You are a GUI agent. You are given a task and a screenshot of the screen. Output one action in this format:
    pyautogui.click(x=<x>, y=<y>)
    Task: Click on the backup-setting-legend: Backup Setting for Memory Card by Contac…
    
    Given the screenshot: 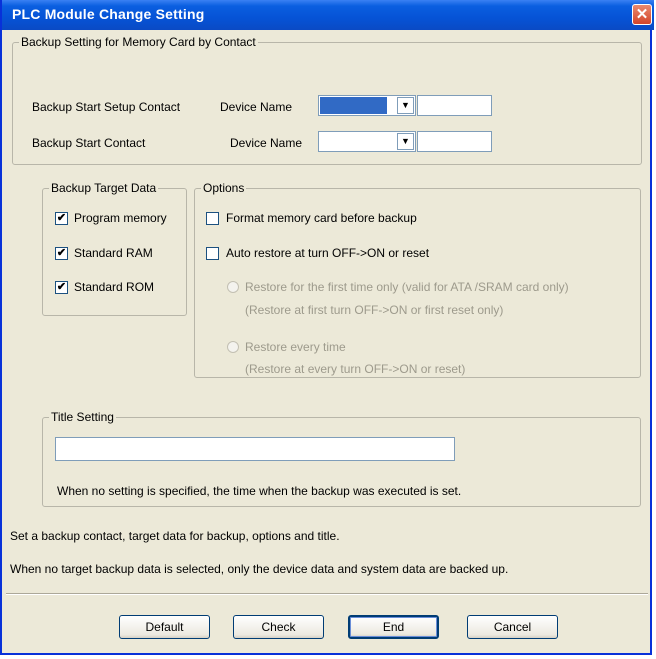 What is the action you would take?
    pyautogui.click(x=138, y=42)
    